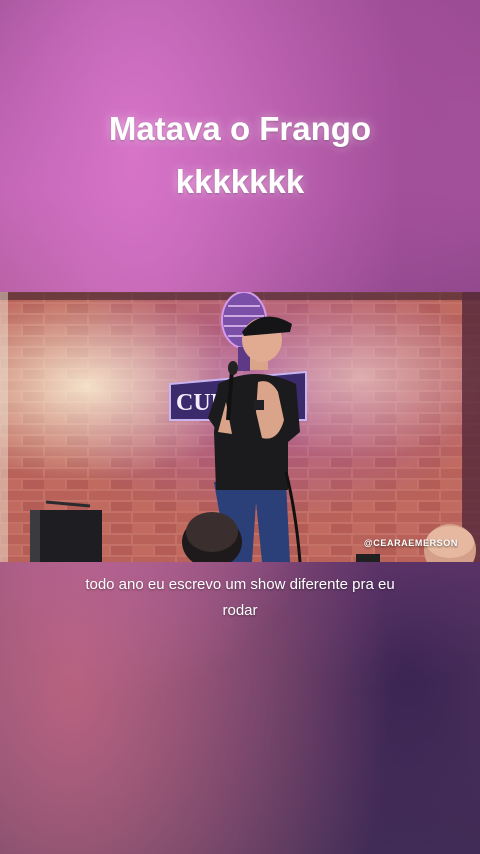  What do you see at coordinates (240, 610) in the screenshot?
I see `subtitle-line2: rodar` at bounding box center [240, 610].